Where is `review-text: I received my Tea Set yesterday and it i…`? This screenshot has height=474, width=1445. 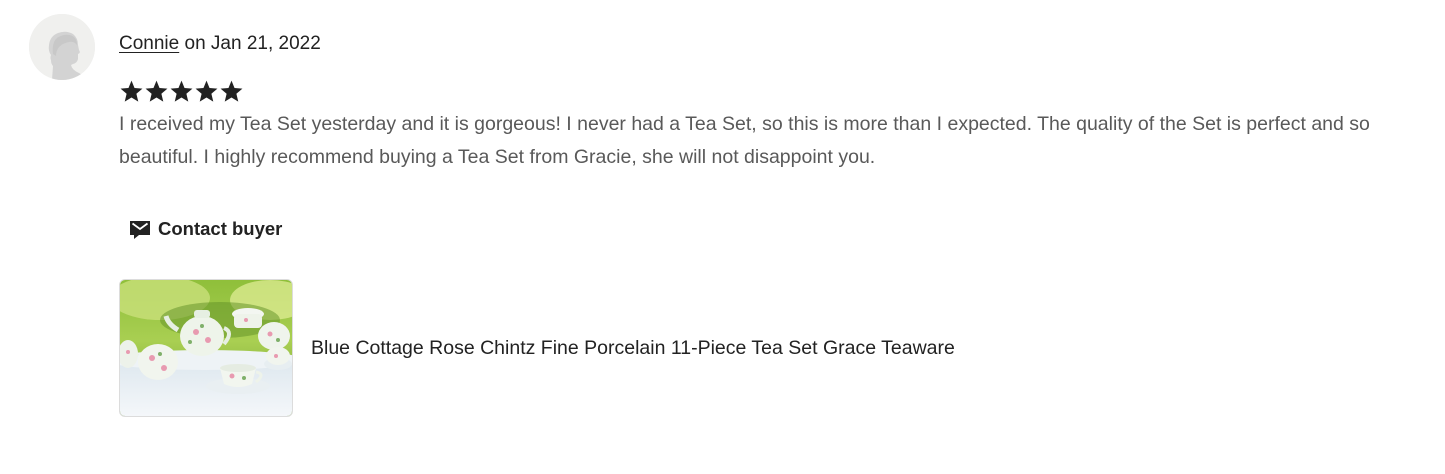 review-text: I received my Tea Set yesterday and it i… is located at coordinates (744, 140).